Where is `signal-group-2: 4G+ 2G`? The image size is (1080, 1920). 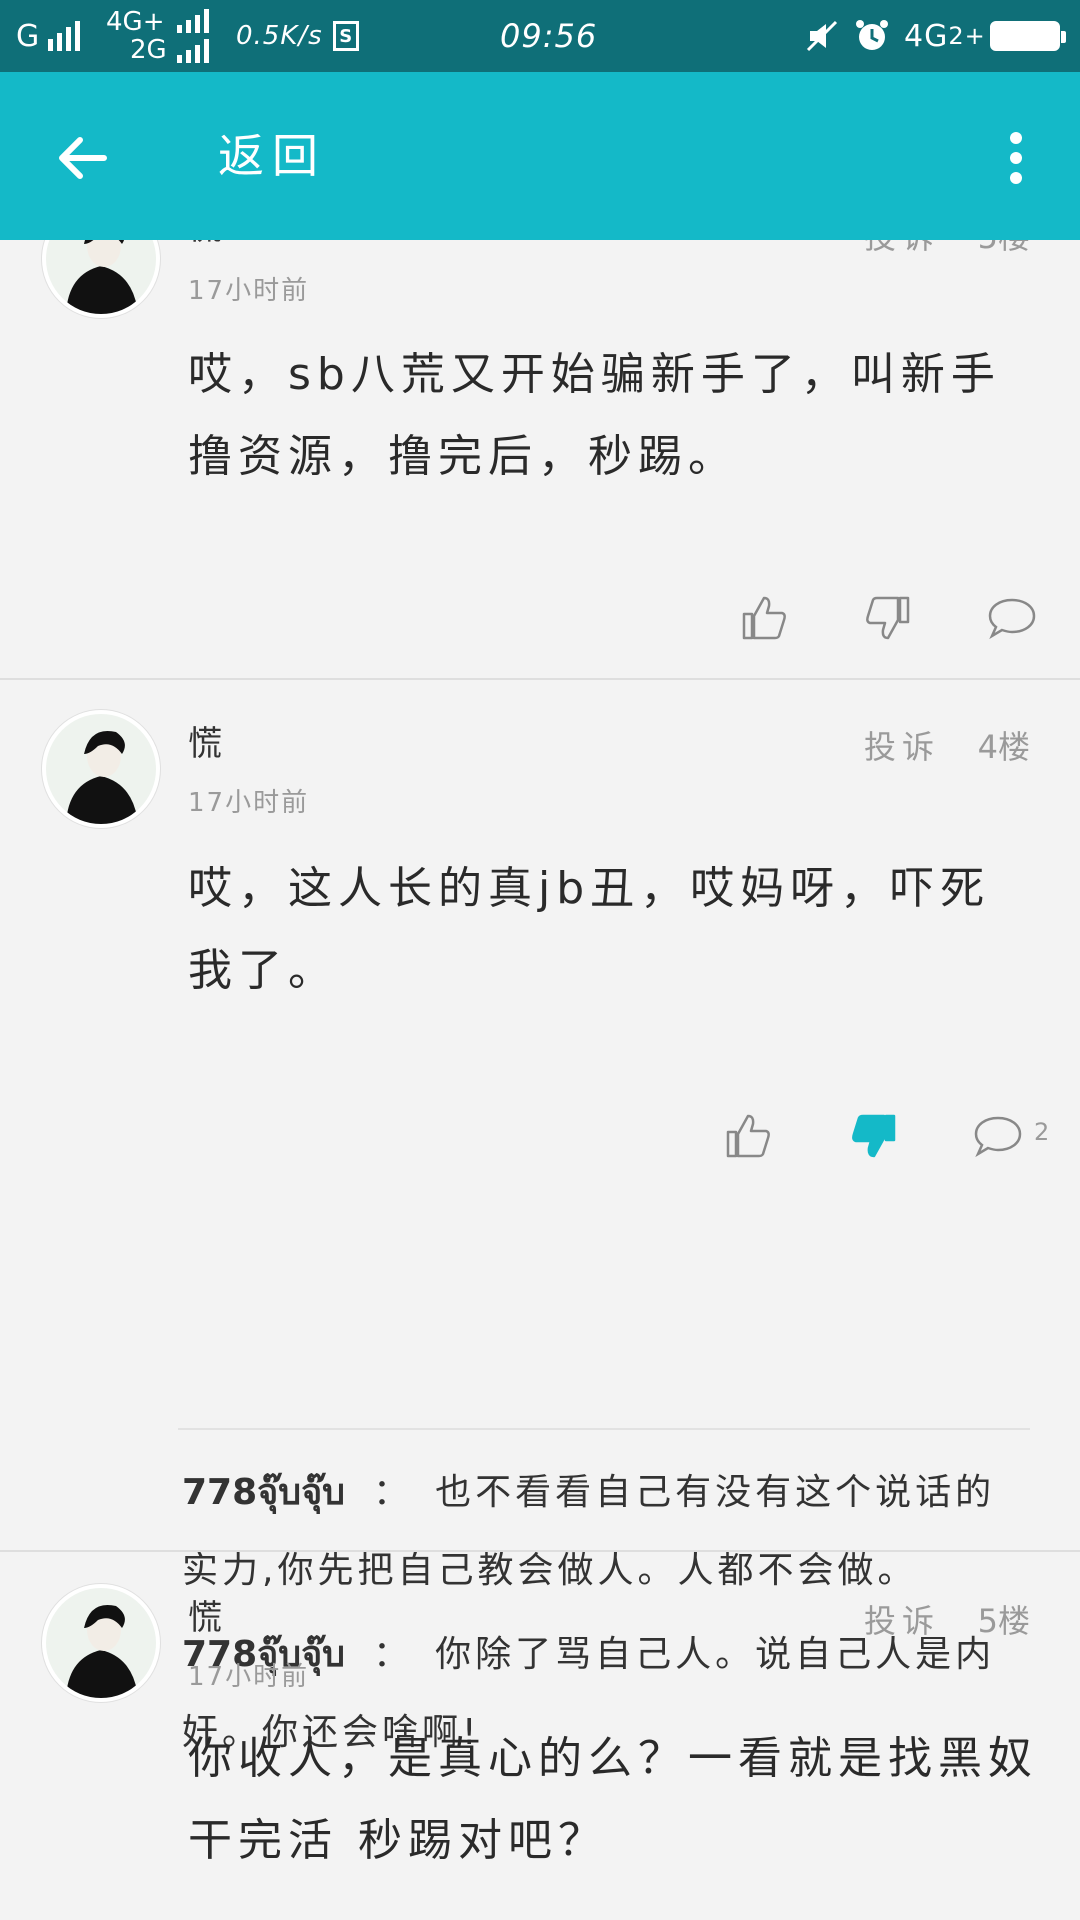 signal-group-2: 4G+ 2G is located at coordinates (157, 36).